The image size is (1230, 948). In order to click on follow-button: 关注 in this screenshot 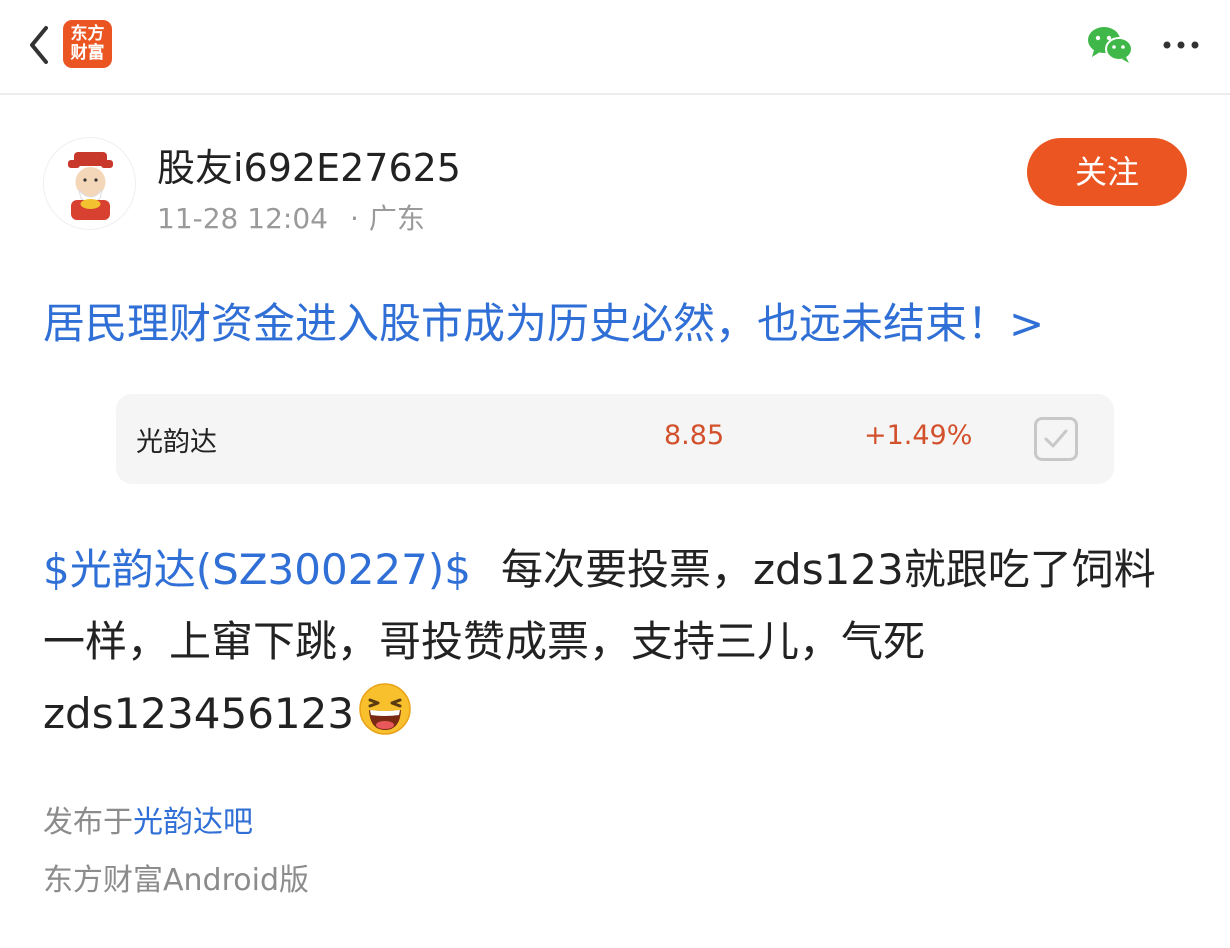, I will do `click(1107, 172)`.